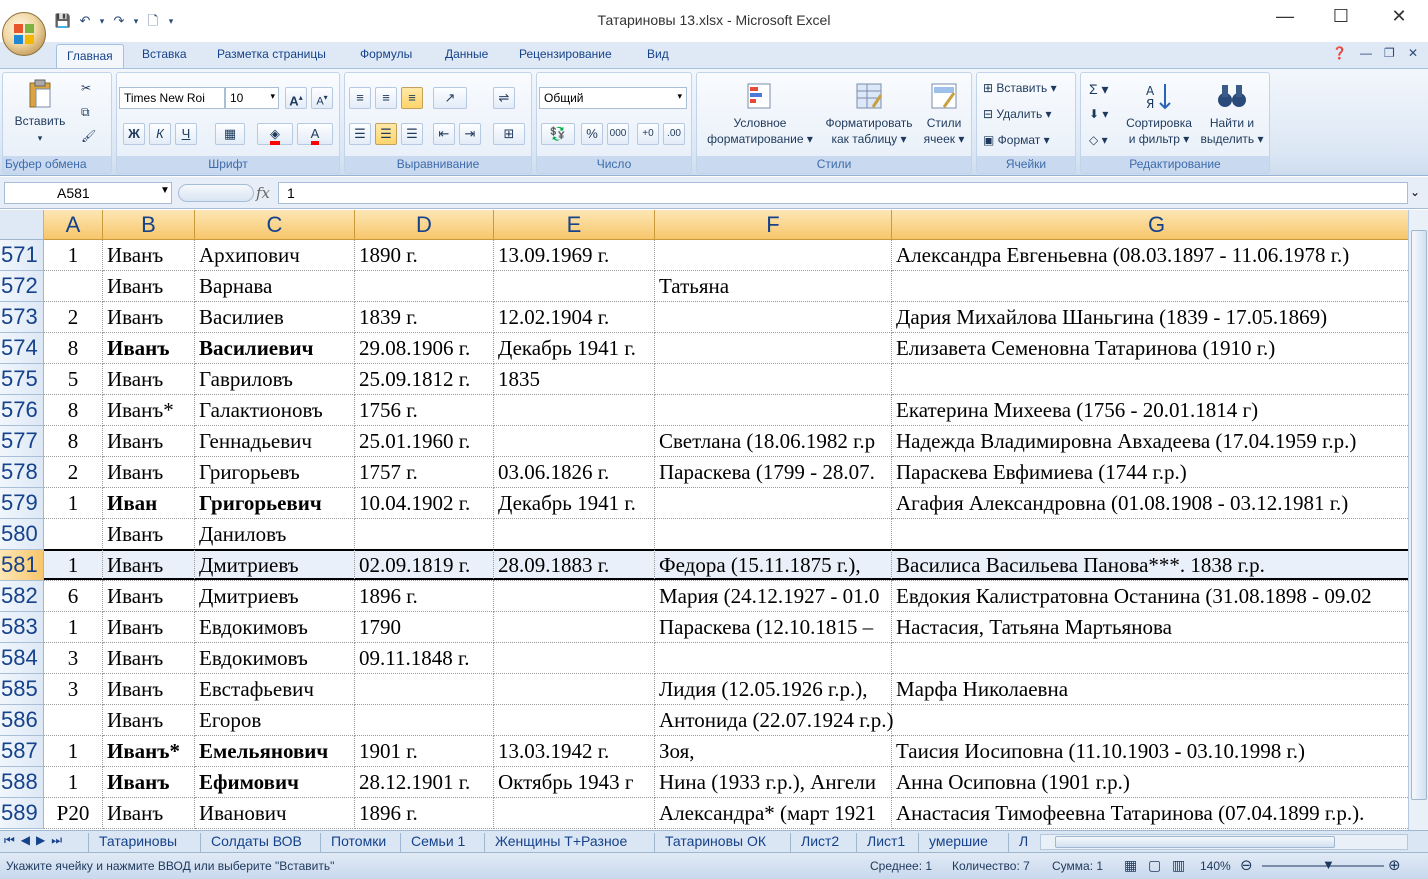  Describe the element at coordinates (558, 134) in the screenshot. I see `currency-format-button: 💱` at that location.